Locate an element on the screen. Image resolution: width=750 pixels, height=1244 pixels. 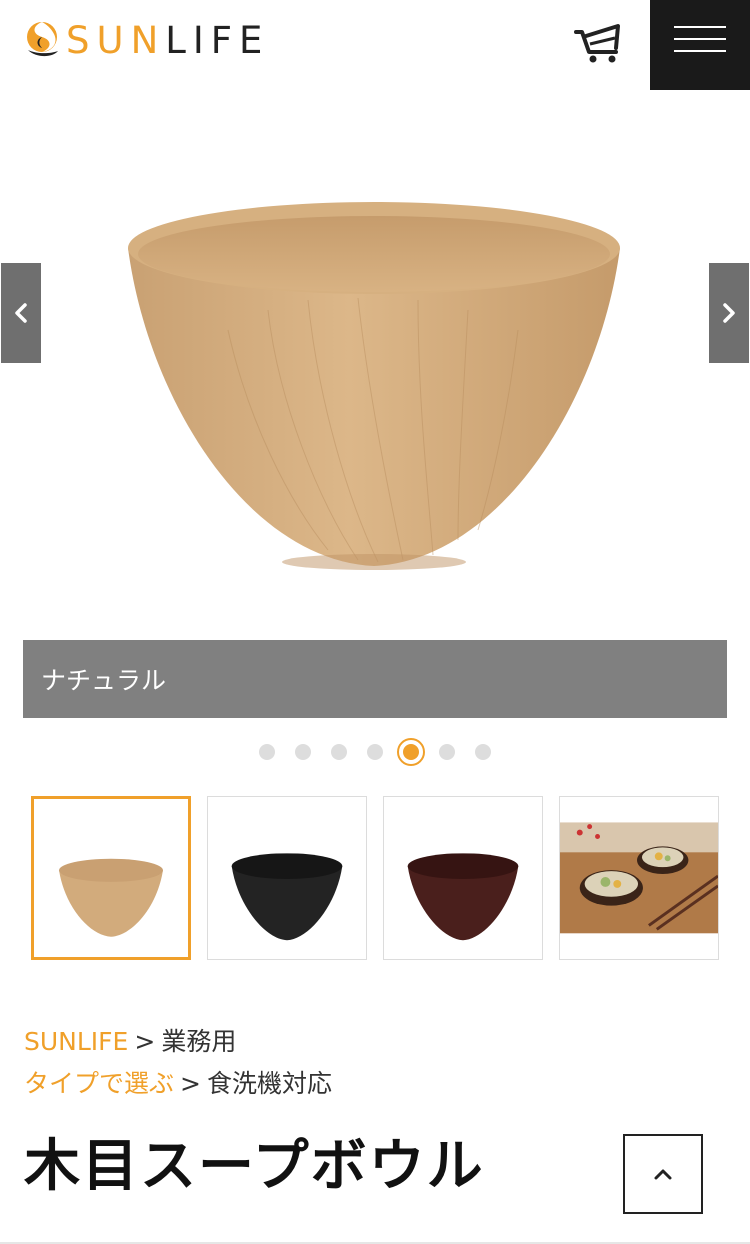
black-bowl-thumbnail is located at coordinates (287, 897).